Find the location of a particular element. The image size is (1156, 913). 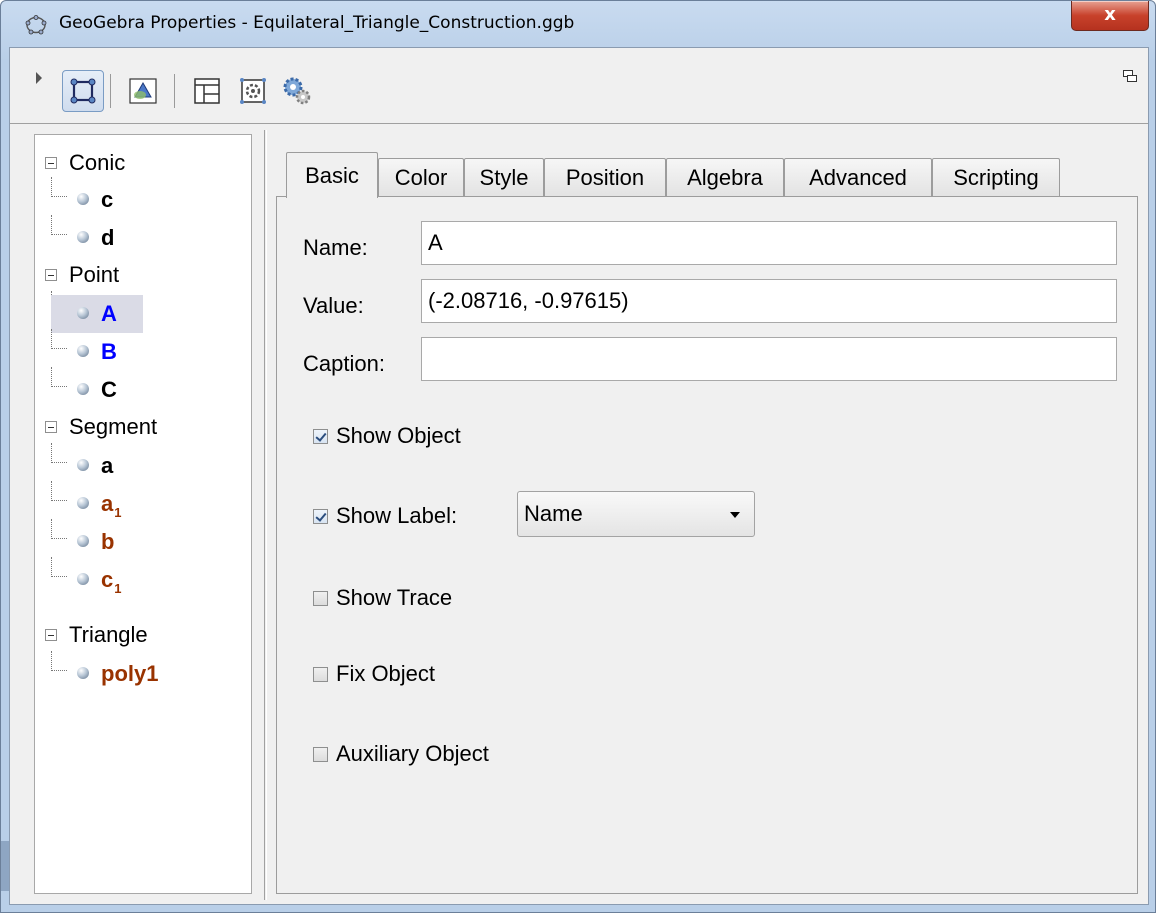

tree-item-poly1: poly1 is located at coordinates (104, 674).